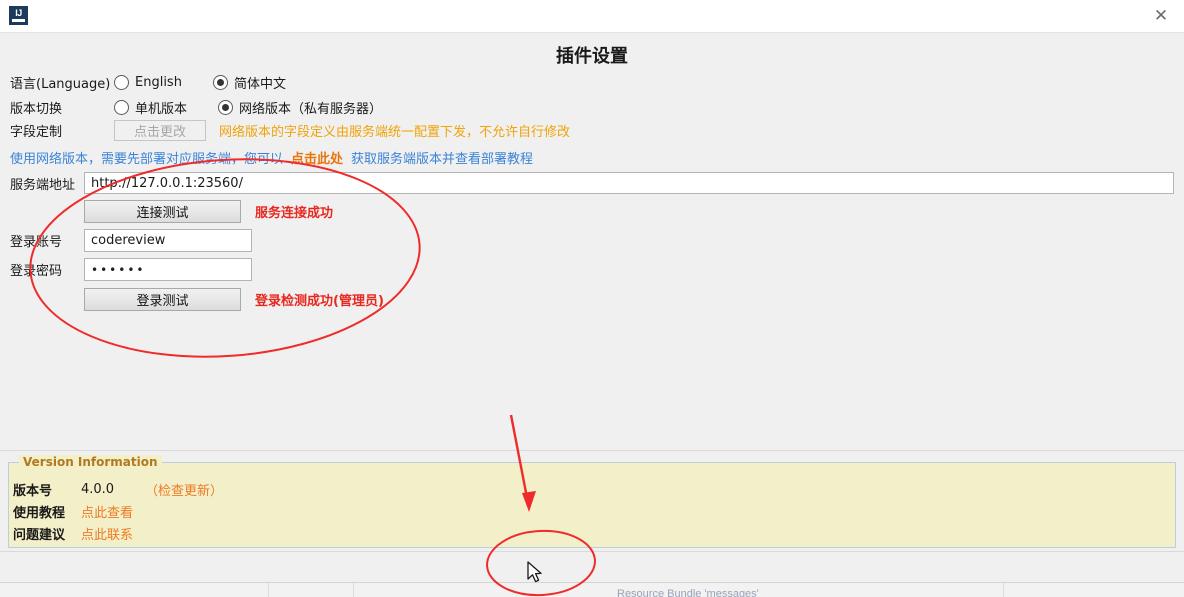 The height and width of the screenshot is (597, 1184). What do you see at coordinates (592, 589) in the screenshot?
I see `background-ide-bottom-edge: Resource Bundle 'messages'` at bounding box center [592, 589].